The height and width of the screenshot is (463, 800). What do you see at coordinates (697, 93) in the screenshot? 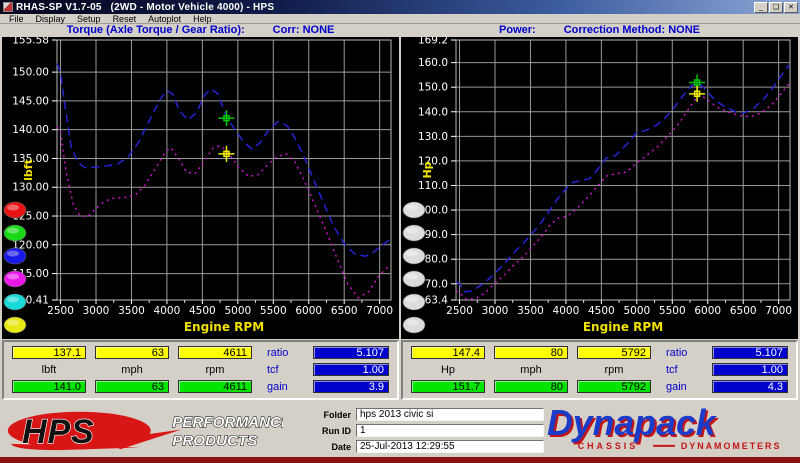
I see `power-cursor-yellow` at bounding box center [697, 93].